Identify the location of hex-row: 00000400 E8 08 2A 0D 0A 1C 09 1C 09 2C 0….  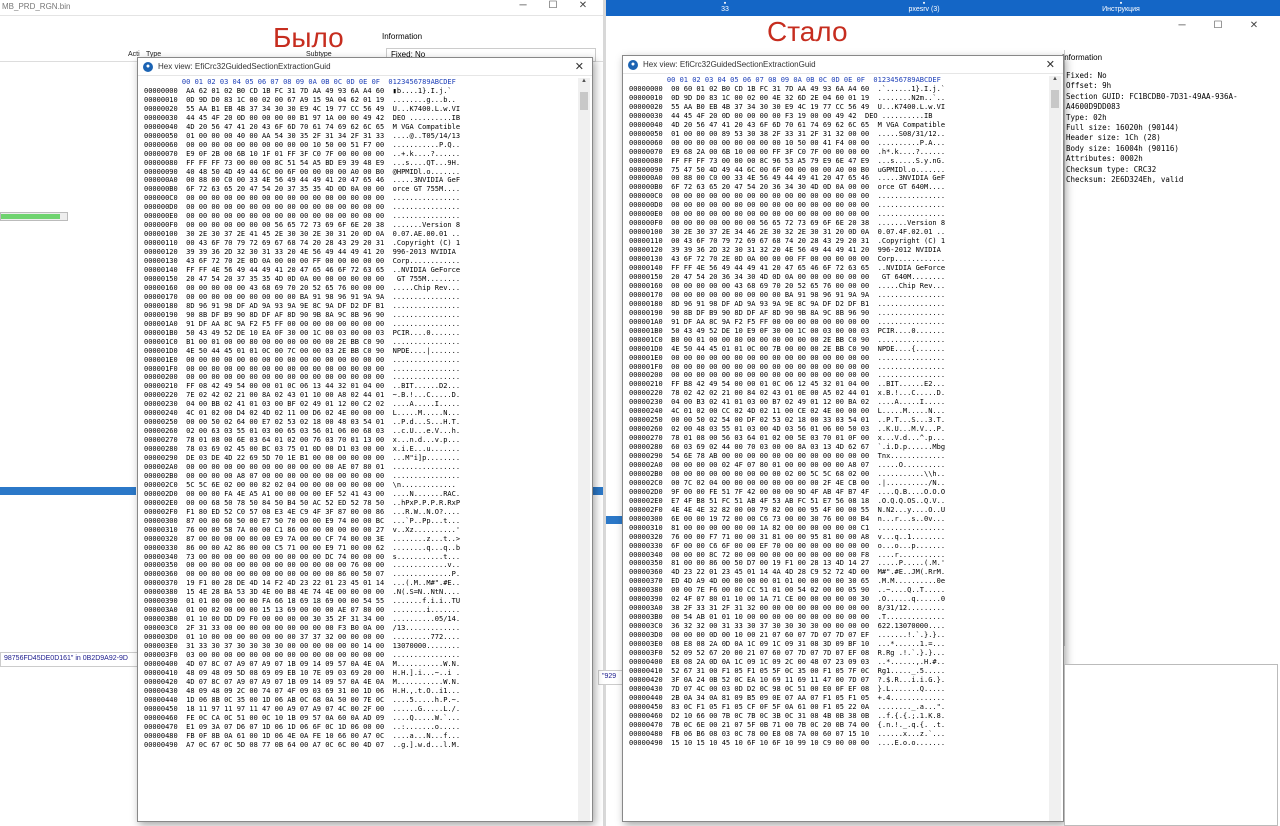
(836, 662).